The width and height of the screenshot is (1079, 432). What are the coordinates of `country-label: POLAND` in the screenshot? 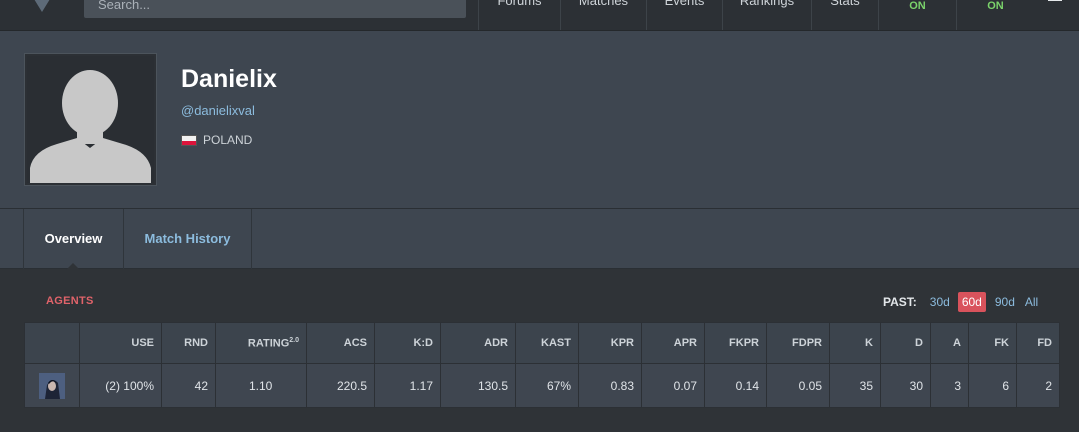 It's located at (228, 140).